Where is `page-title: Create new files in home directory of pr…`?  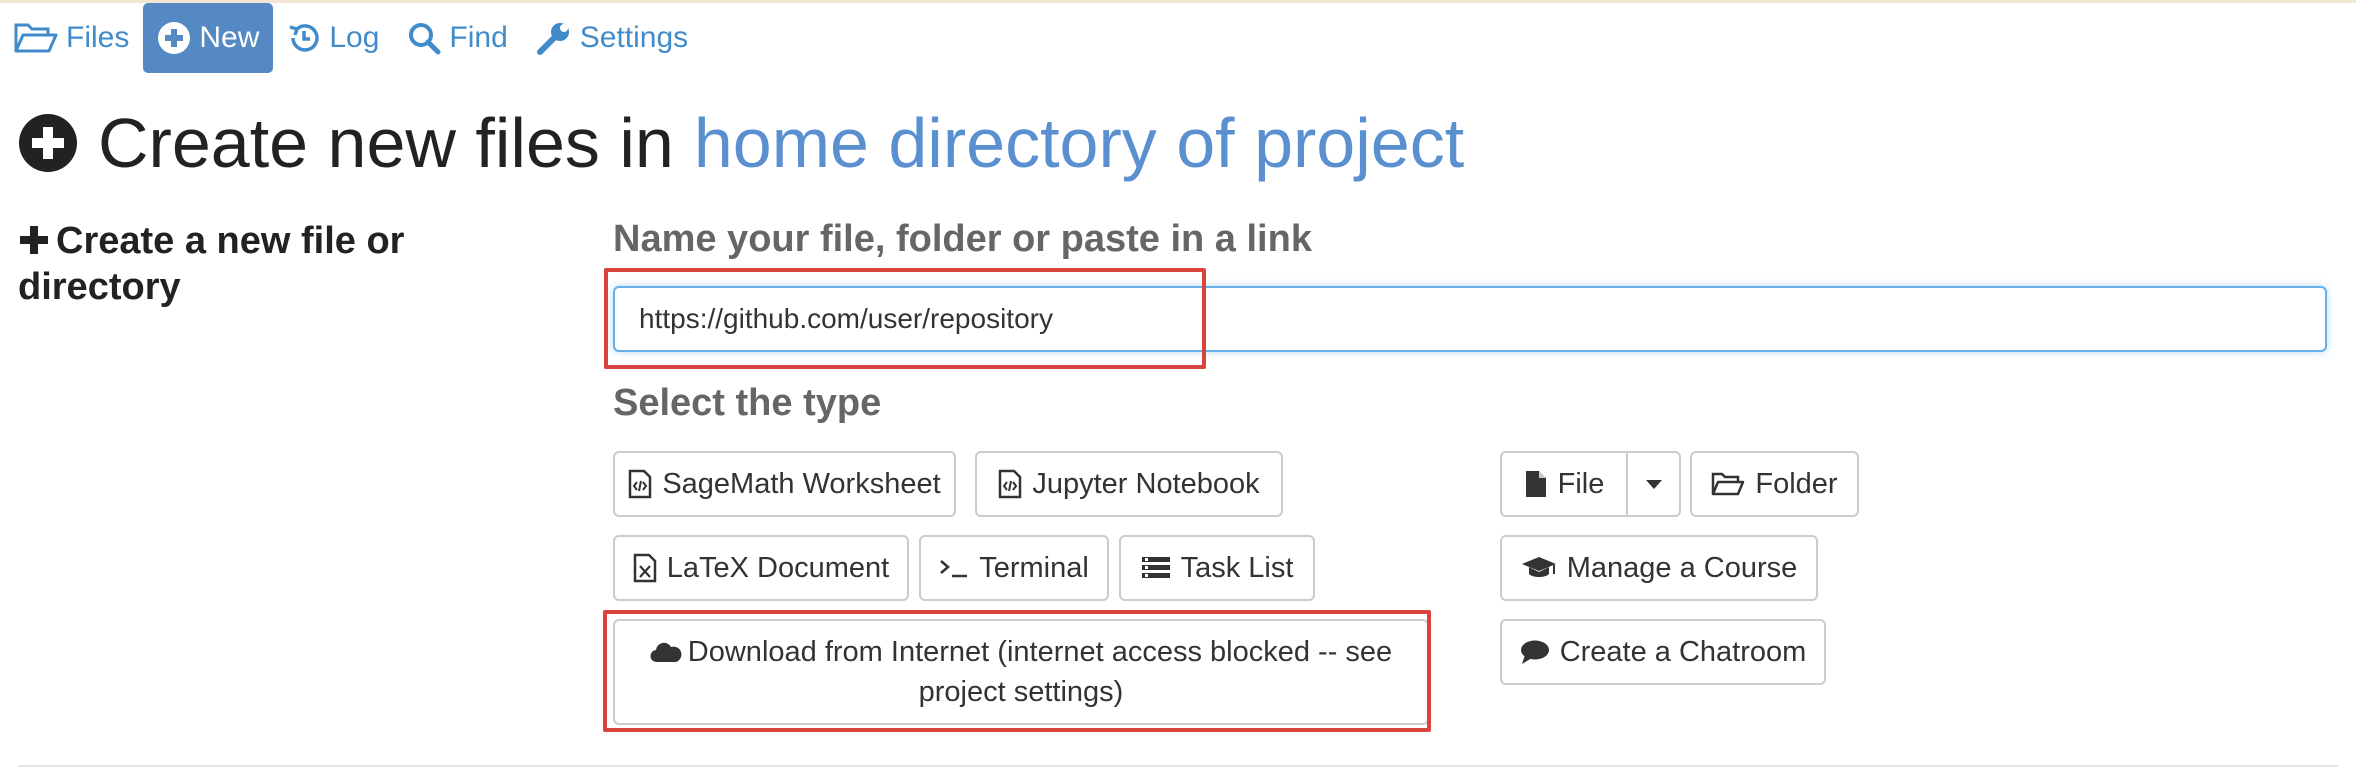 page-title: Create new files in home directory of pr… is located at coordinates (741, 143).